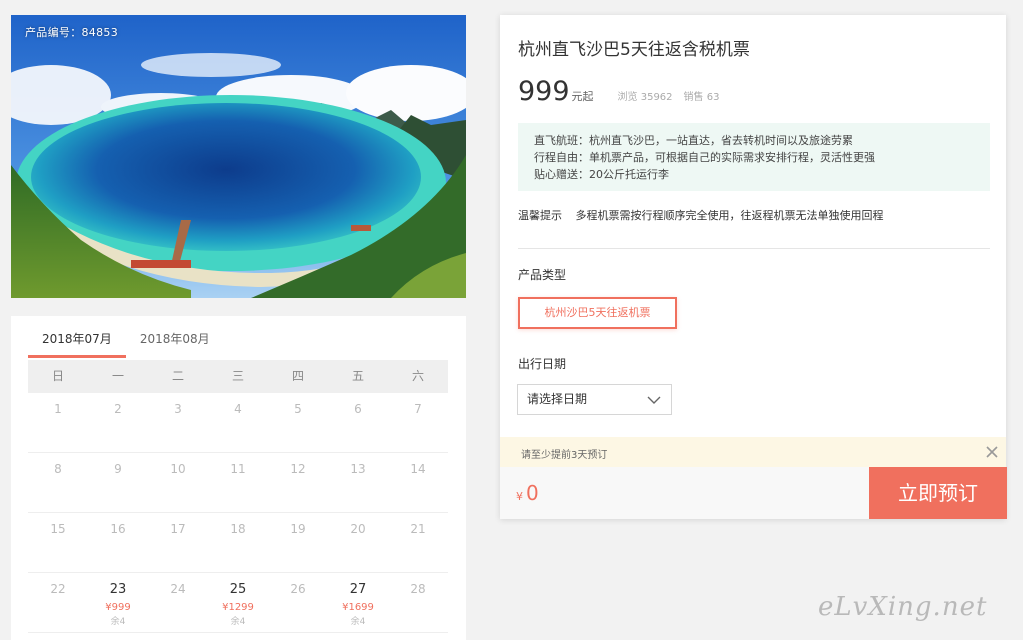 The image size is (1023, 640). Describe the element at coordinates (357, 376) in the screenshot. I see `weekday-fri: 五` at that location.